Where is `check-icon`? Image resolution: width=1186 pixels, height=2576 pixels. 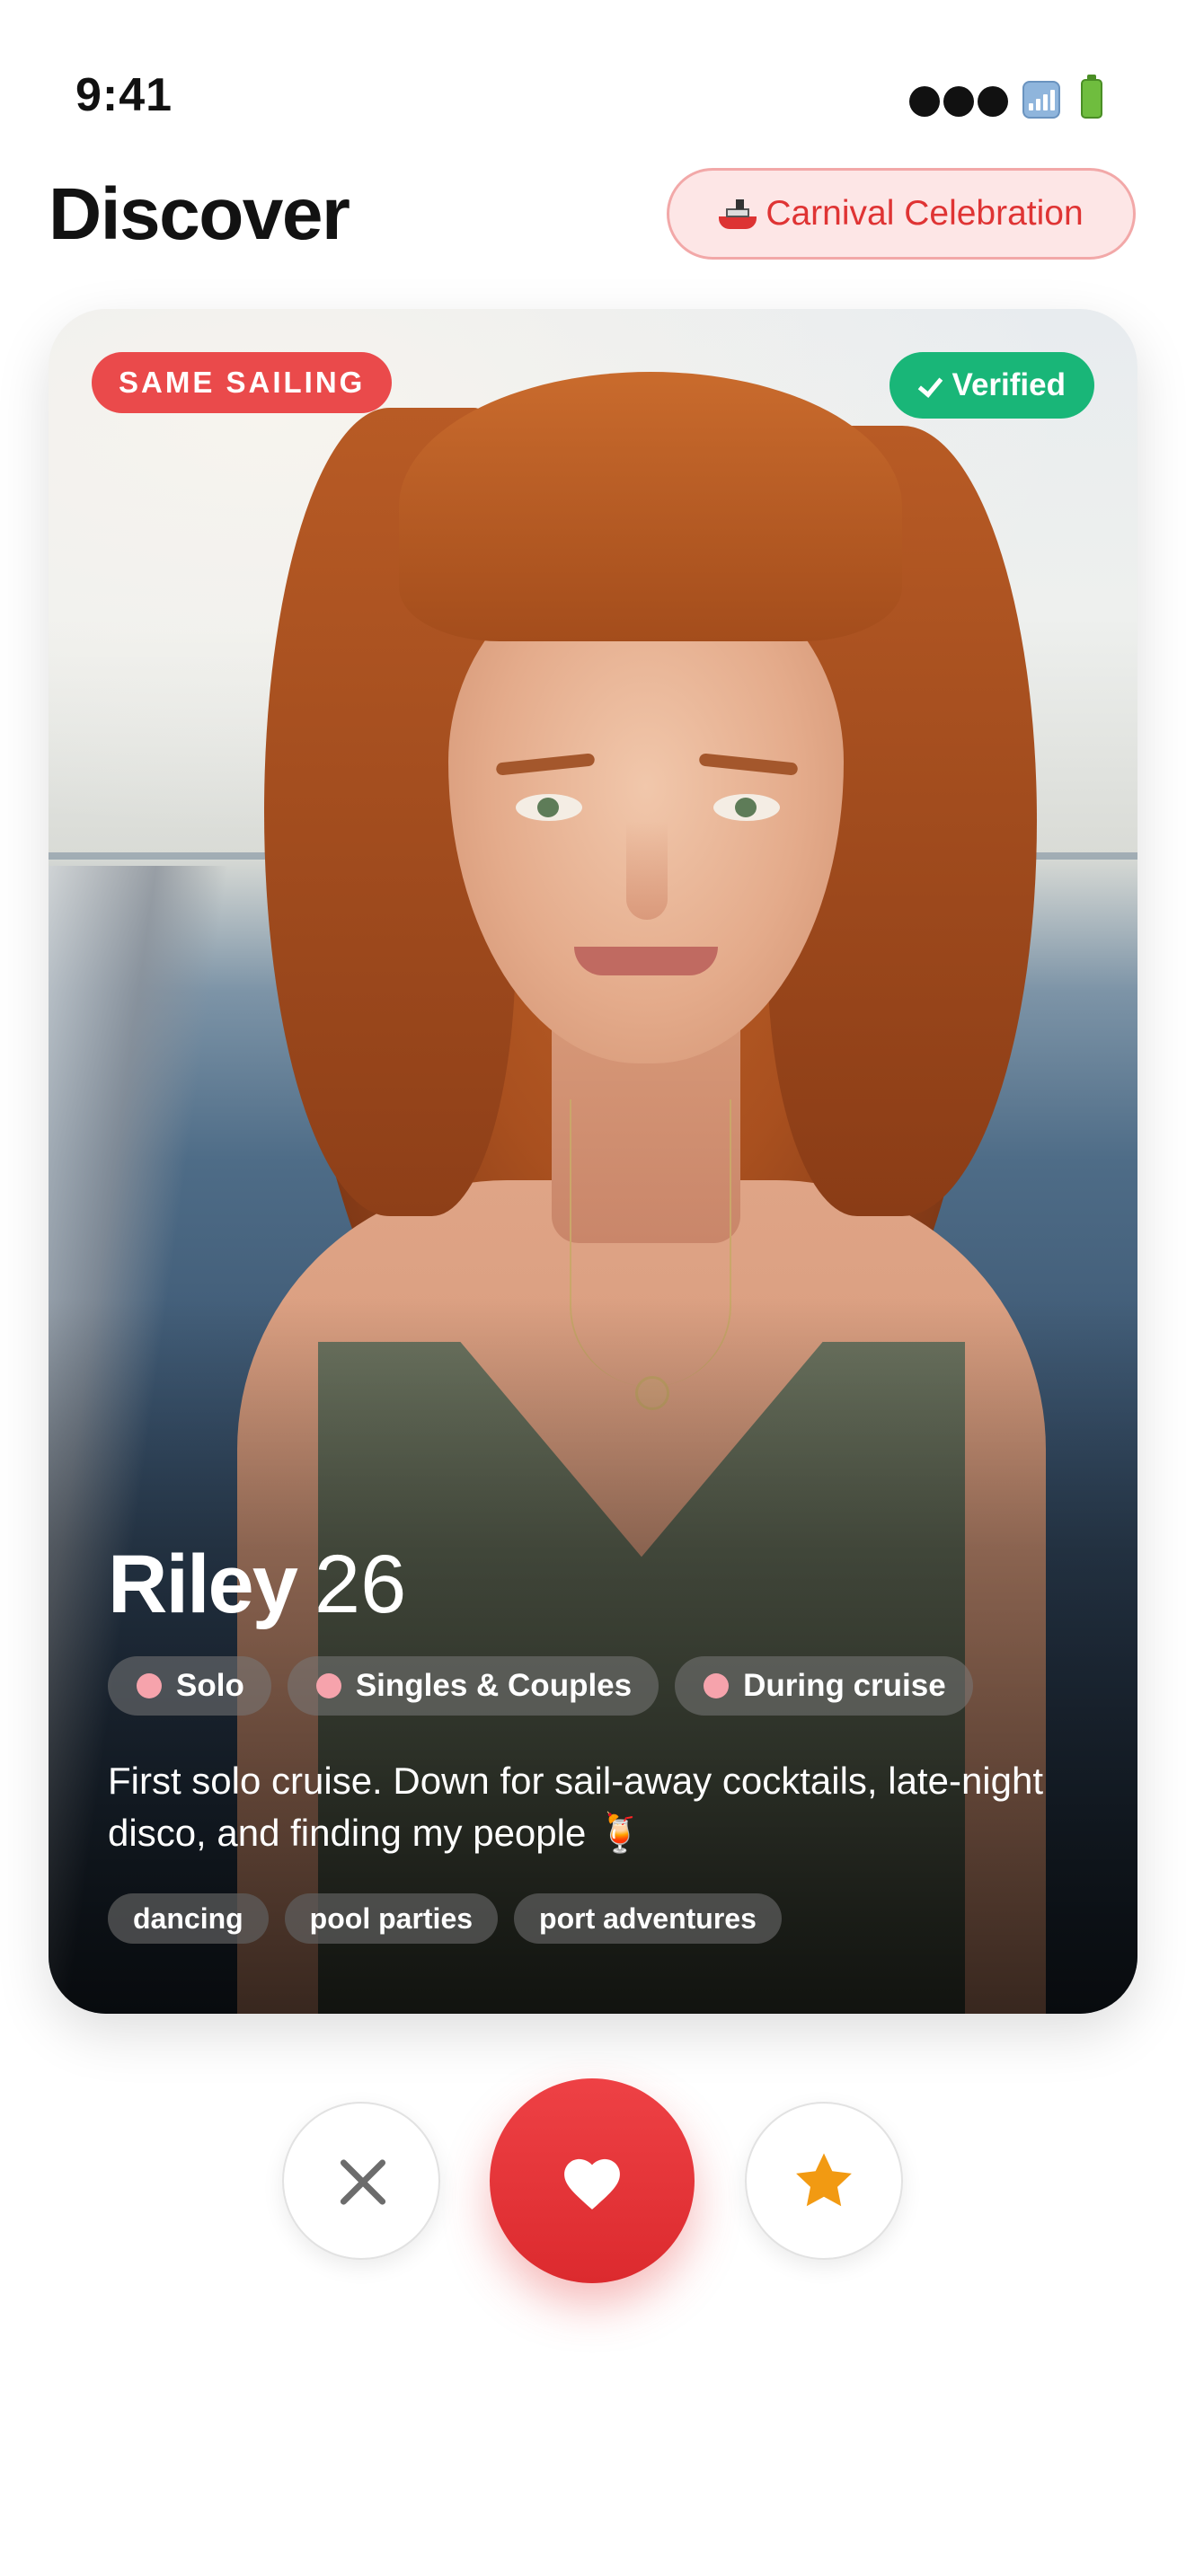
check-icon is located at coordinates (930, 385).